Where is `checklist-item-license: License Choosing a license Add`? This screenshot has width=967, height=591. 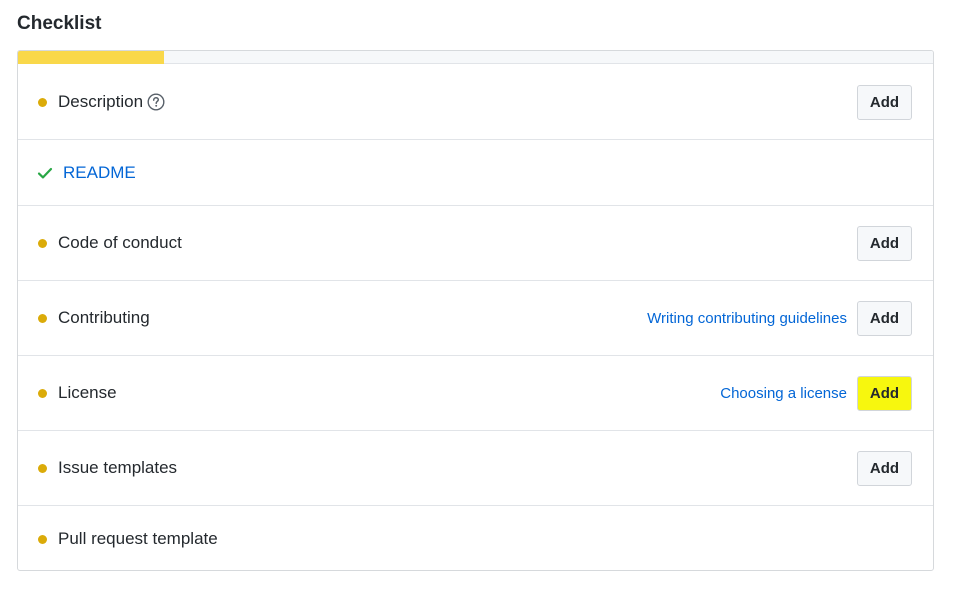 checklist-item-license: License Choosing a license Add is located at coordinates (475, 393).